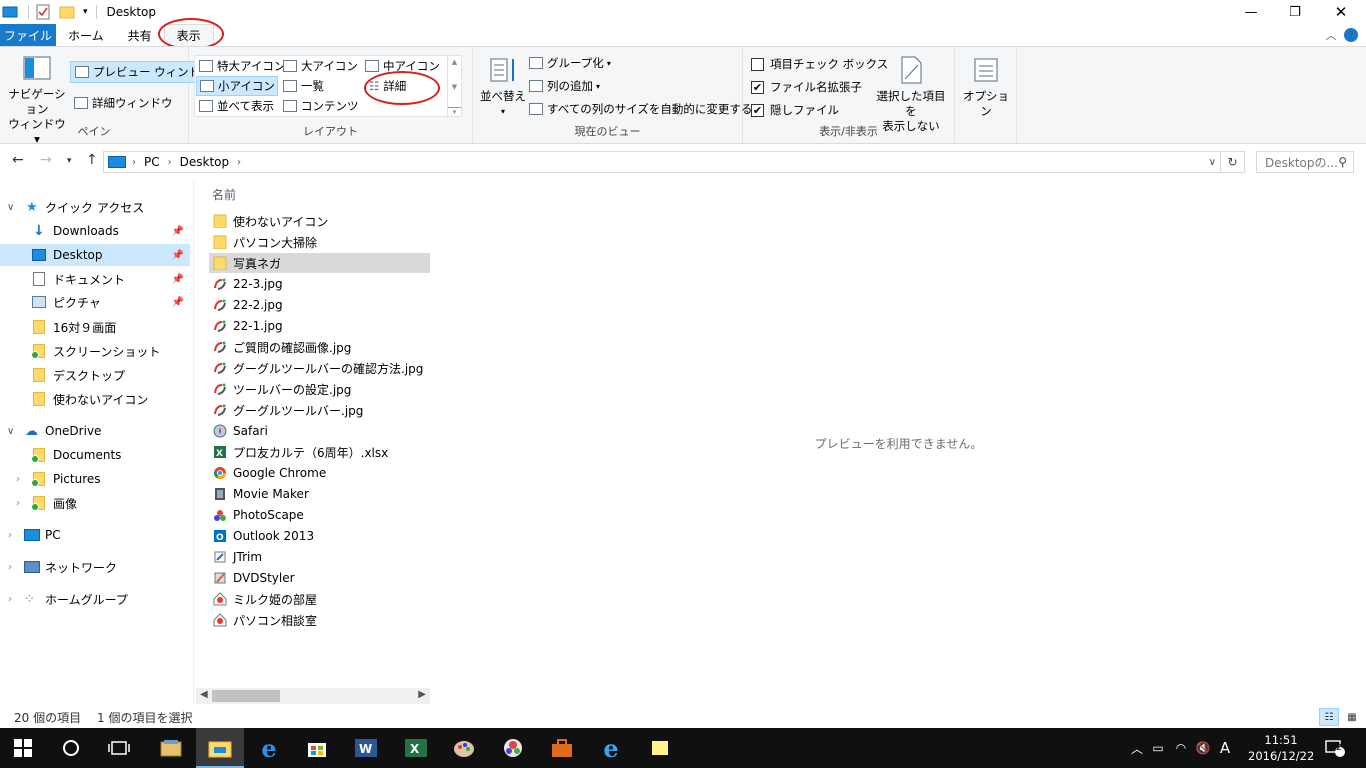  Describe the element at coordinates (317, 748) in the screenshot. I see `taskbar-app-store` at that location.